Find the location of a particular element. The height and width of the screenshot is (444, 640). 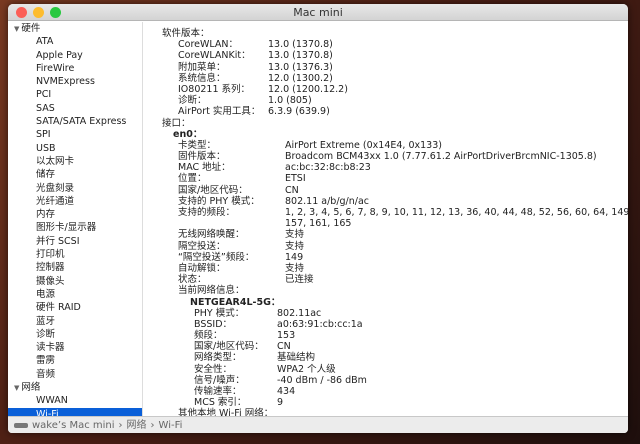

info-label: 接口： is located at coordinates (176, 123).